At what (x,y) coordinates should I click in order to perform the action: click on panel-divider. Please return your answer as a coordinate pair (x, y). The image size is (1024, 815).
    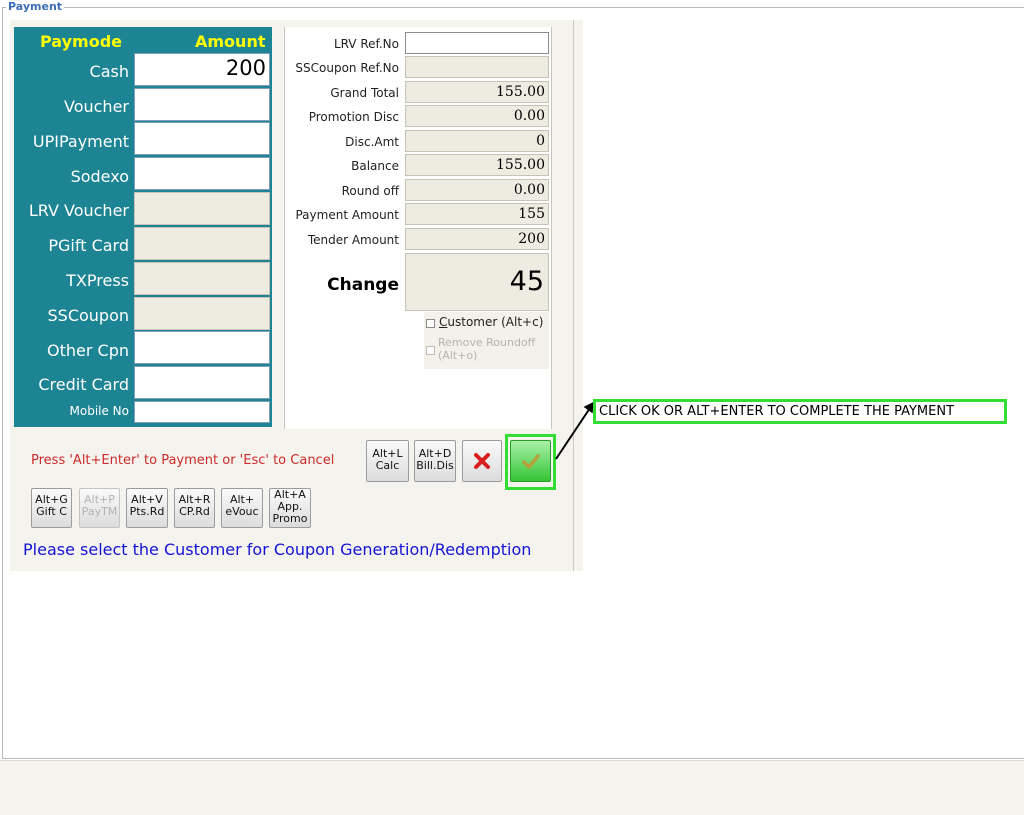
    Looking at the image, I should click on (573, 295).